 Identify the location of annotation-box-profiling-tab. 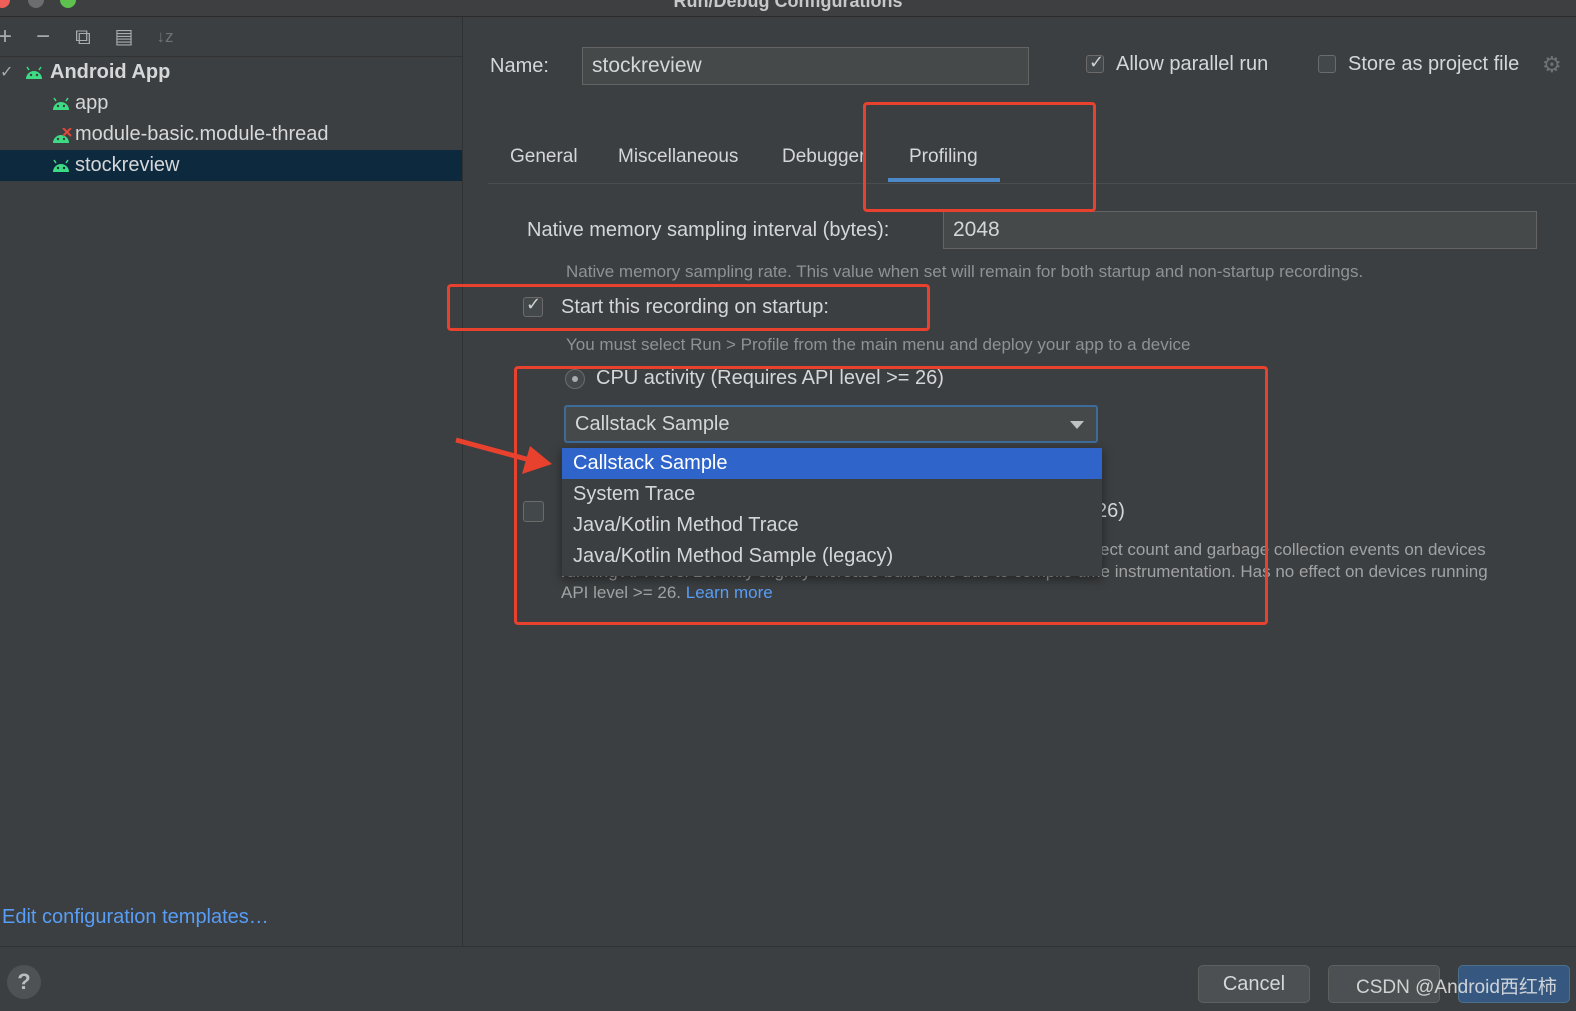
(979, 157).